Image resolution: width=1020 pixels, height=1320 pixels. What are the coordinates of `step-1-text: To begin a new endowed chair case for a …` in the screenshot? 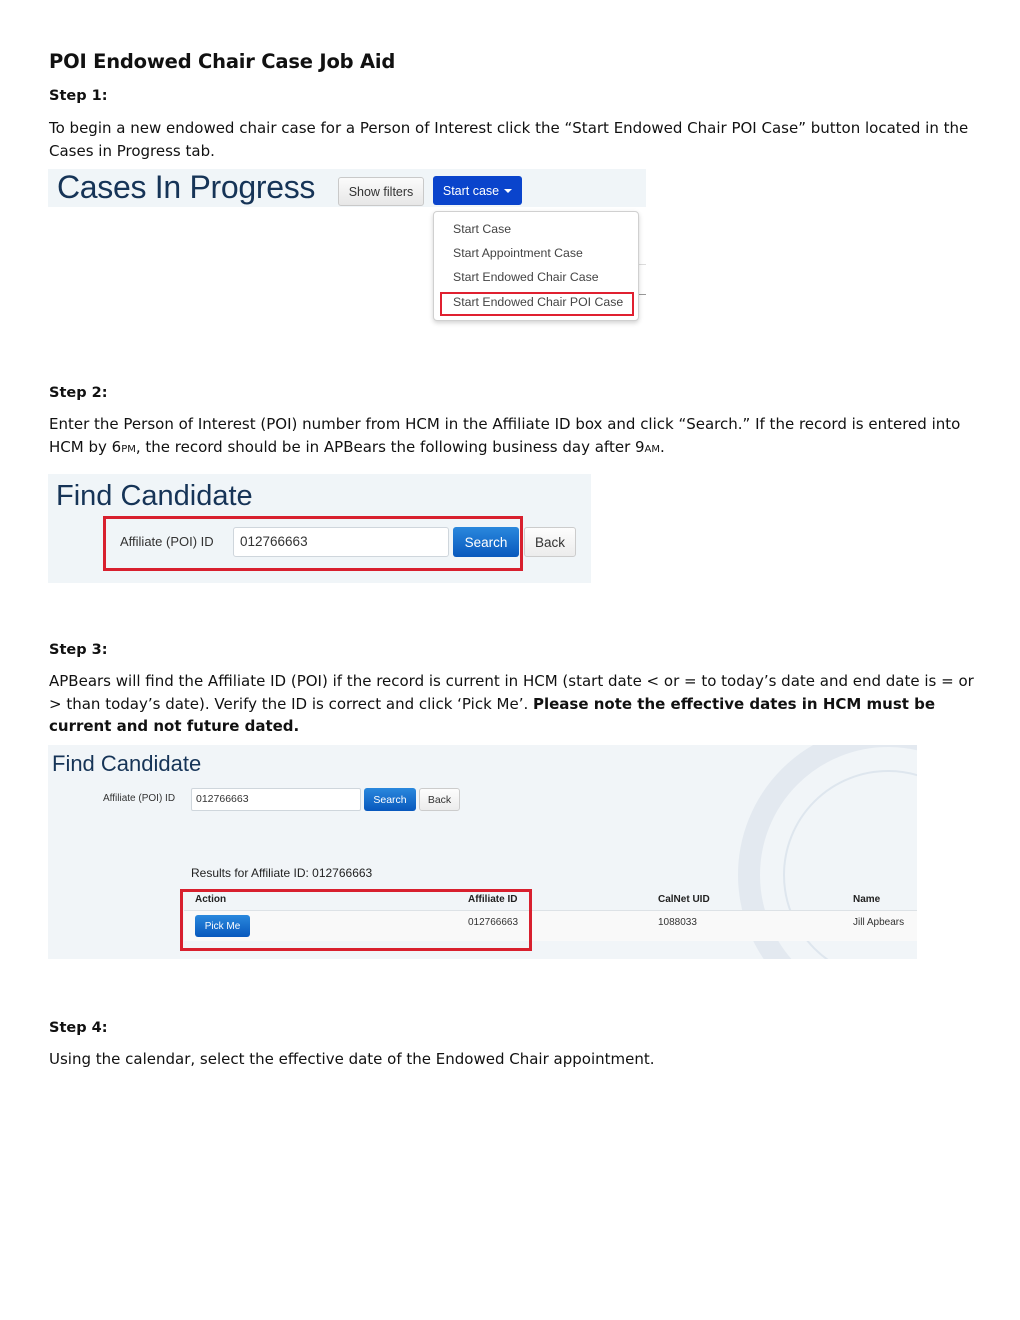 It's located at (509, 139).